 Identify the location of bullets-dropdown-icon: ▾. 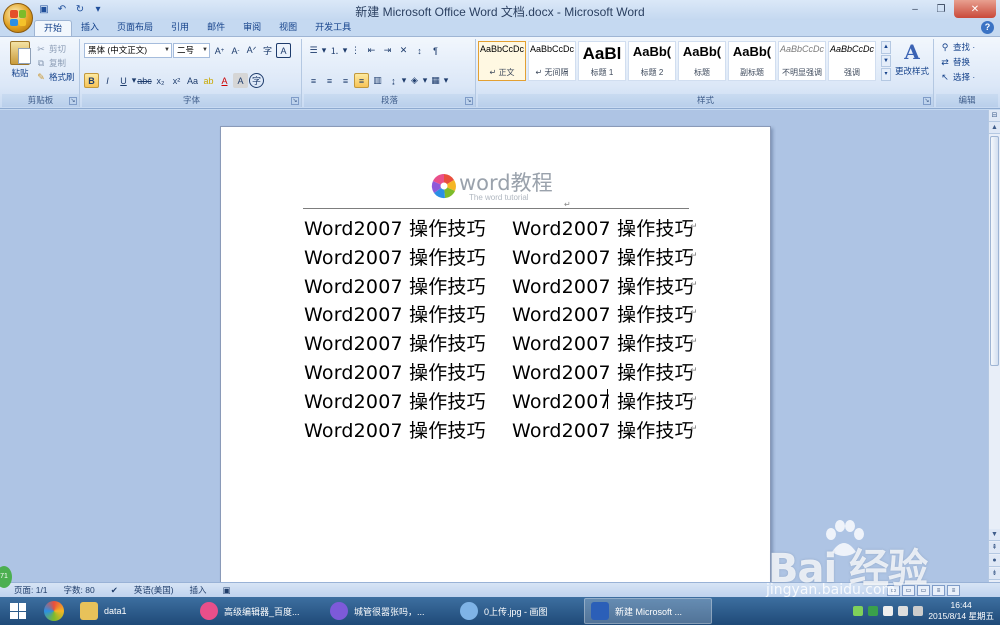
(324, 50).